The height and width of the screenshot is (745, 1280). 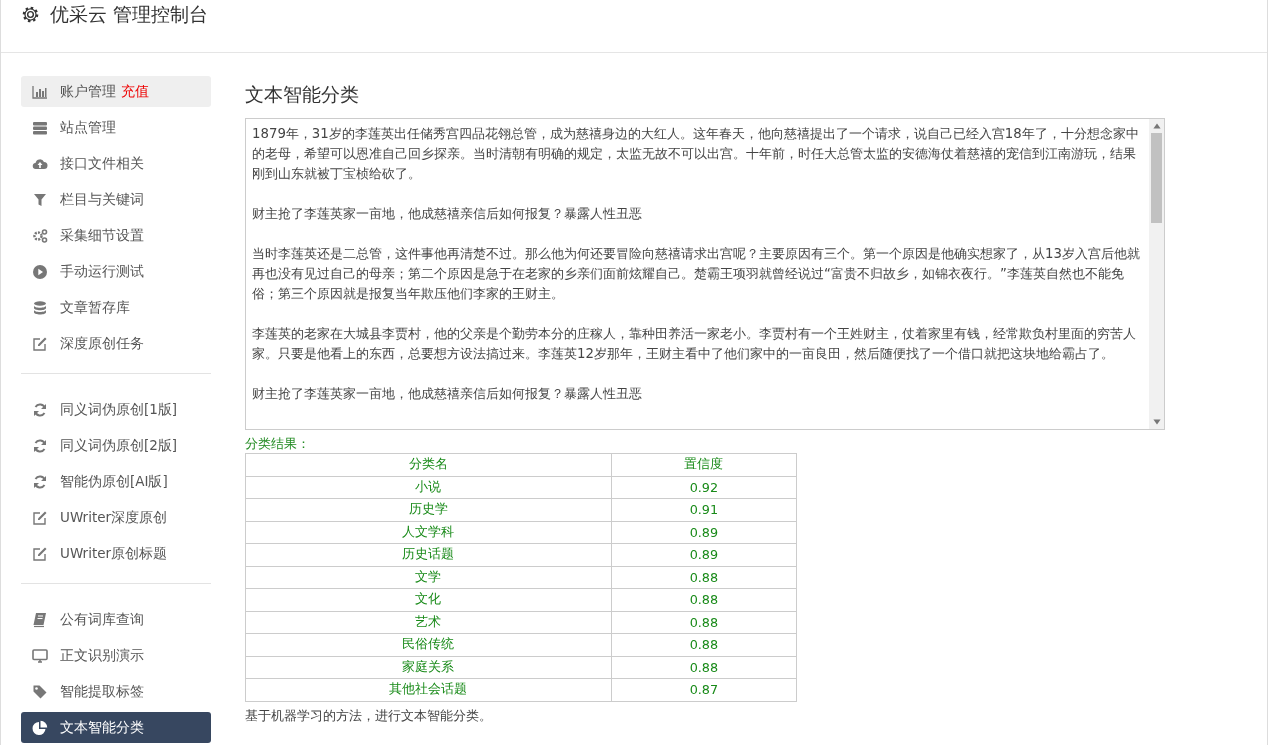 What do you see at coordinates (116, 271) in the screenshot?
I see `sidebar-item: 手动运行测试` at bounding box center [116, 271].